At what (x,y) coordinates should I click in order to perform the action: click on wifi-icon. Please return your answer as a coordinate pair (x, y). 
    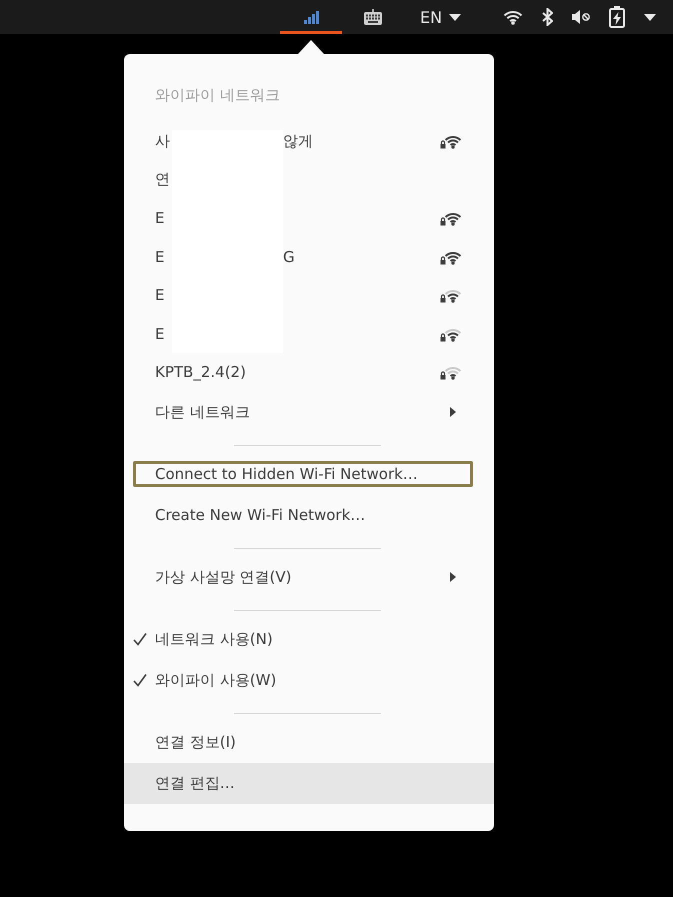
    Looking at the image, I should click on (513, 17).